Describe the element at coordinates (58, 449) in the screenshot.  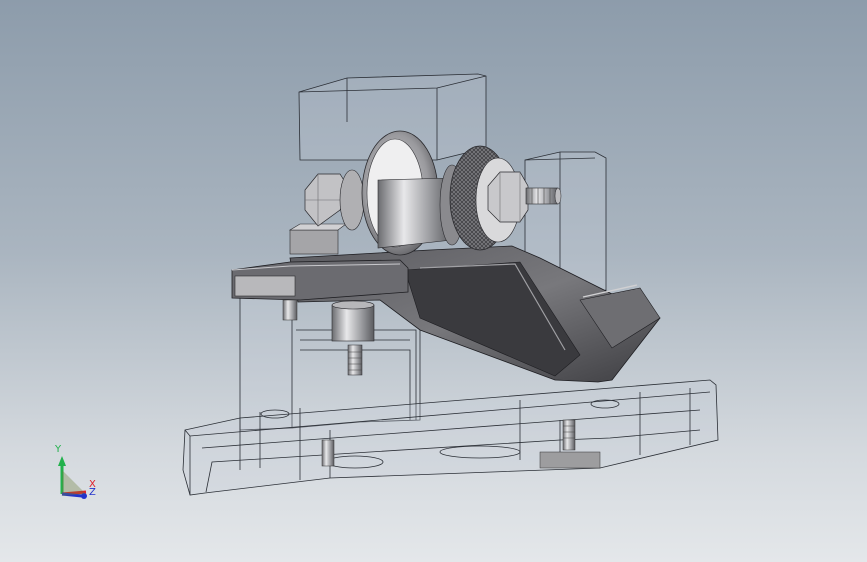
I see `triad-y-label: Y` at that location.